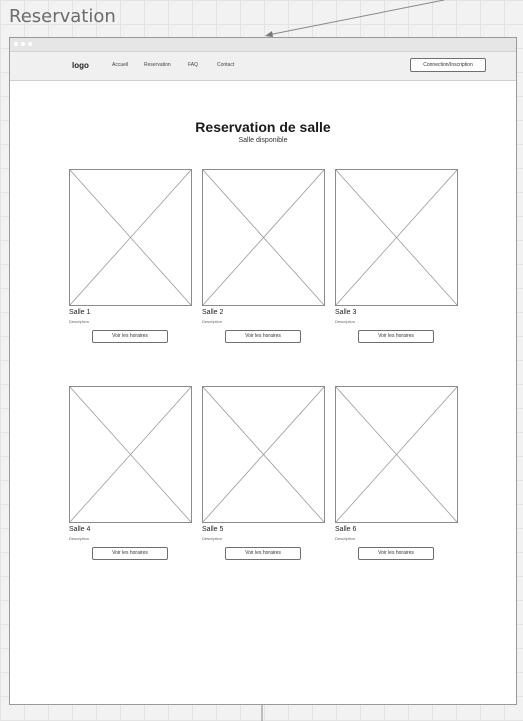 The width and height of the screenshot is (523, 721). What do you see at coordinates (448, 65) in the screenshot?
I see `login-button: Connection/Inscription` at bounding box center [448, 65].